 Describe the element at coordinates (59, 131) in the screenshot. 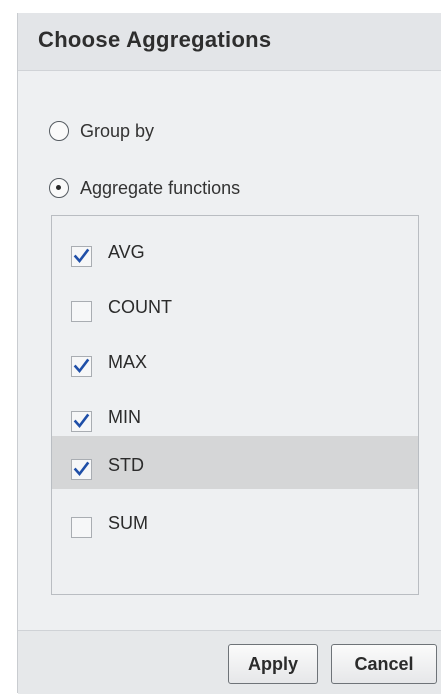

I see `group-by-radio` at that location.